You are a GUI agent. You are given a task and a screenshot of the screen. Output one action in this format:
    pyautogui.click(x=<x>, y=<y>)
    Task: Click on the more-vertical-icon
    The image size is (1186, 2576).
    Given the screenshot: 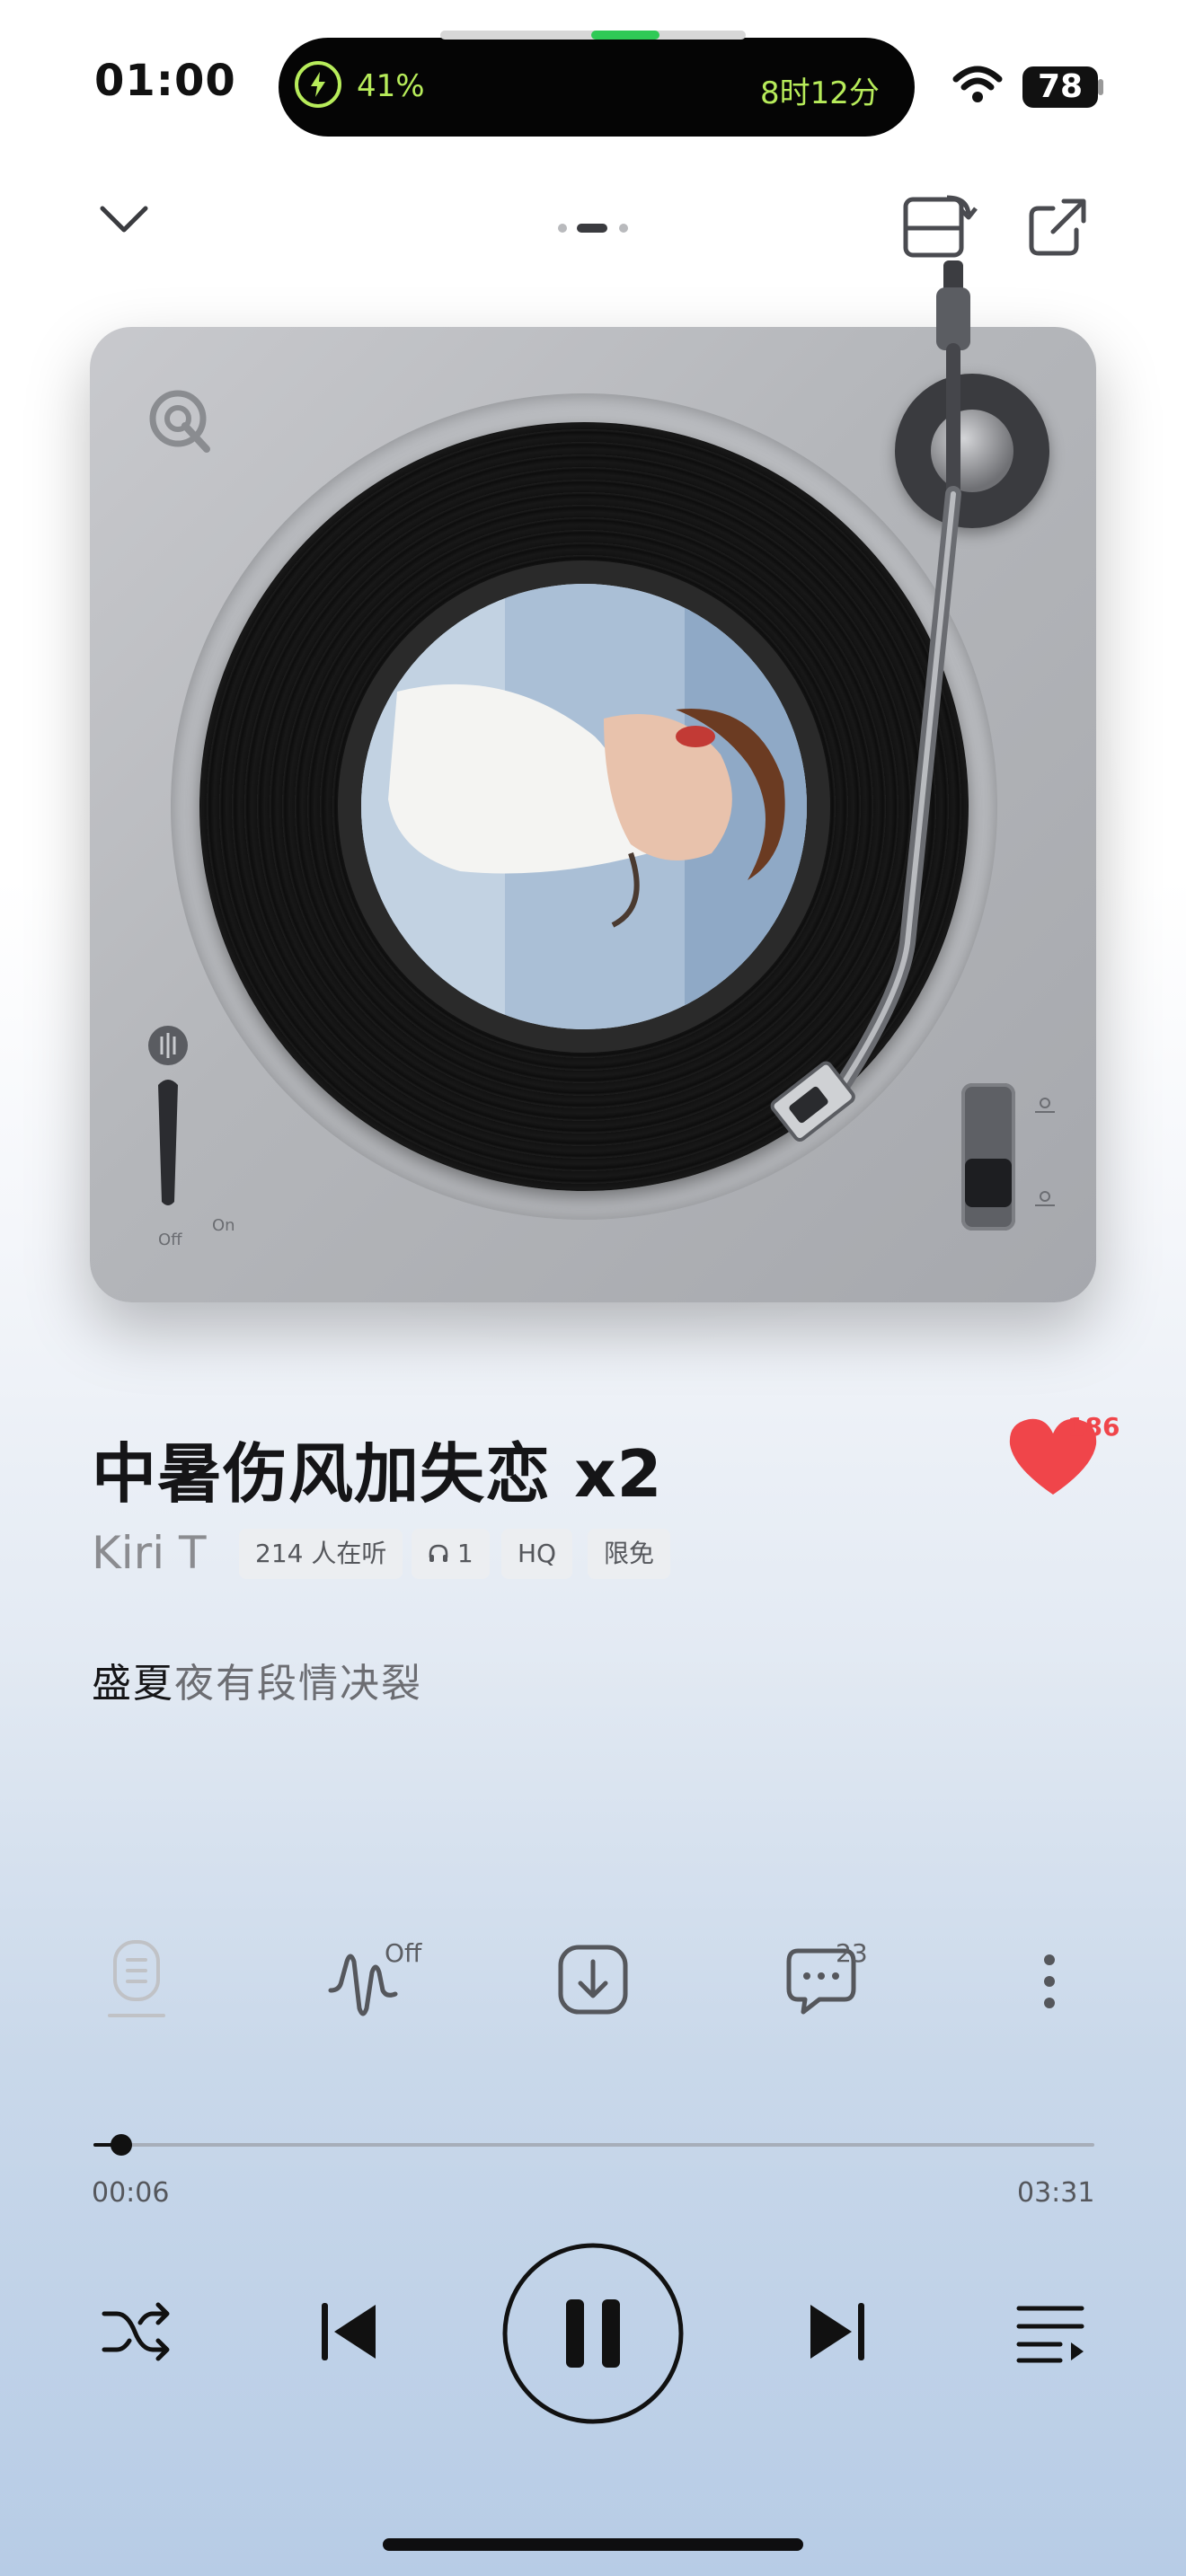 What is the action you would take?
    pyautogui.click(x=1049, y=1981)
    